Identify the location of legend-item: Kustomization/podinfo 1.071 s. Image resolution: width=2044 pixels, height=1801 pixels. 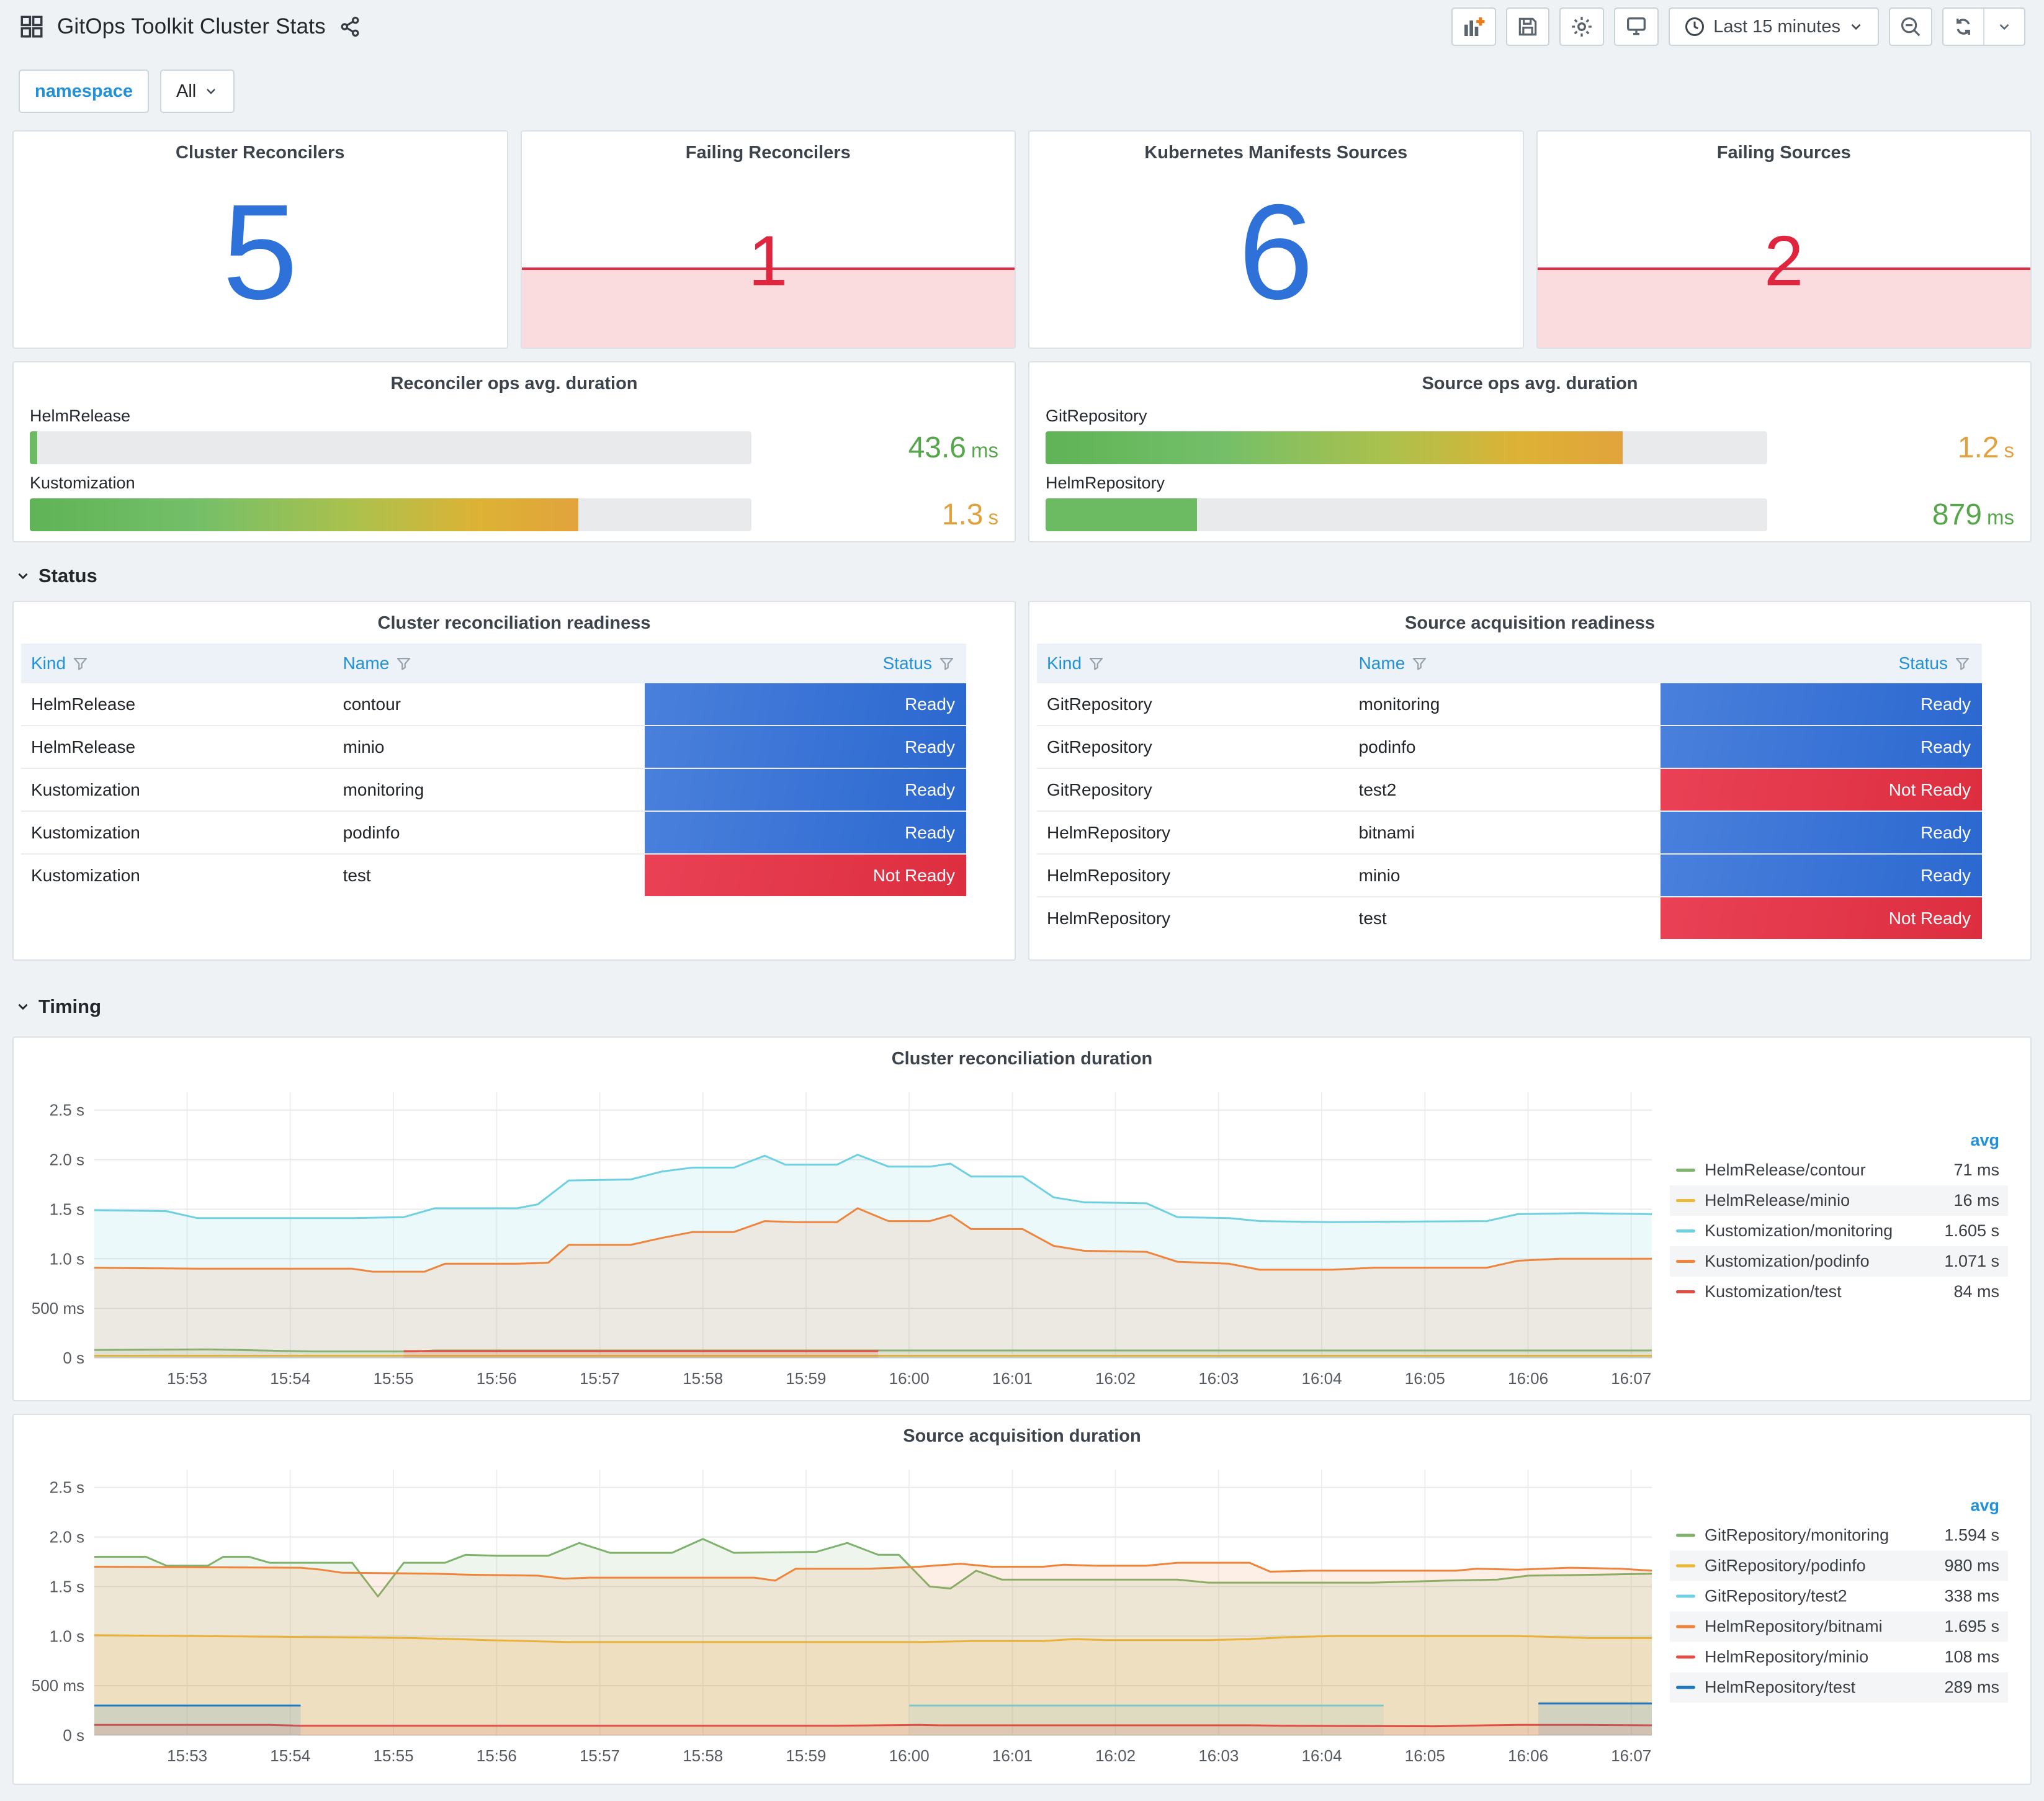
(1839, 1261).